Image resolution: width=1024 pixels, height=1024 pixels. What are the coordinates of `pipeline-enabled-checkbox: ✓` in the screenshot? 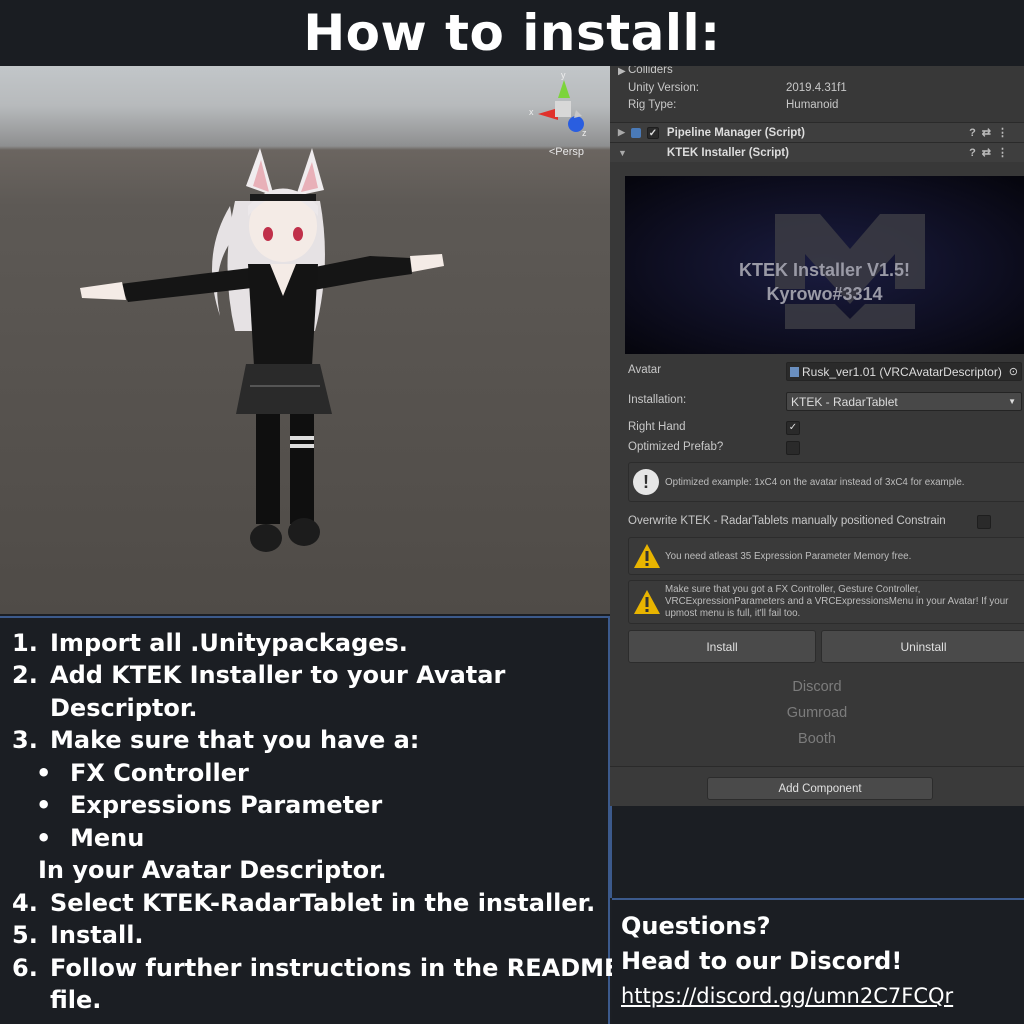 It's located at (652, 132).